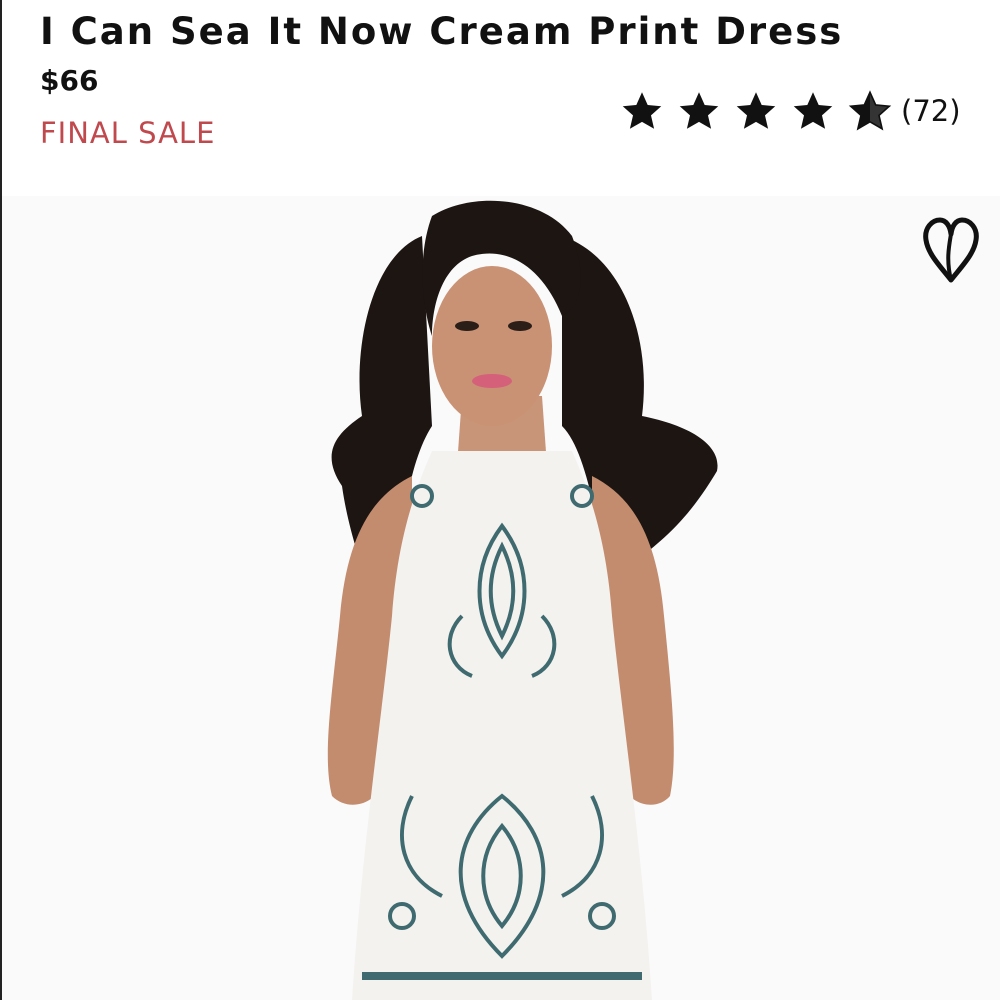  I want to click on heart-outline-icon, so click(951, 250).